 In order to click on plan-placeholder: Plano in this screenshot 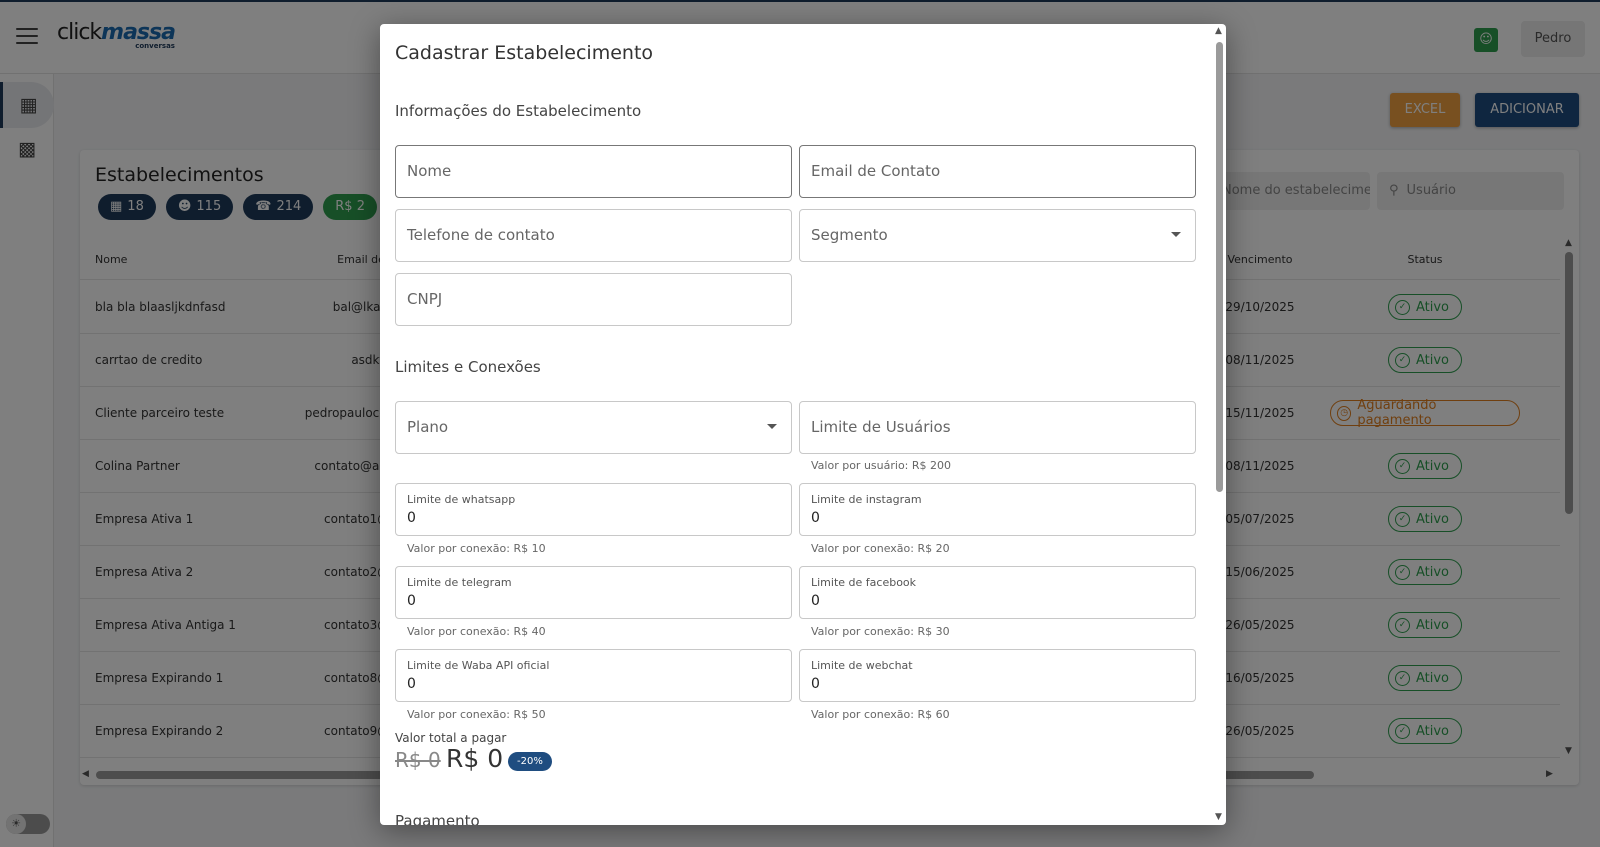, I will do `click(428, 427)`.